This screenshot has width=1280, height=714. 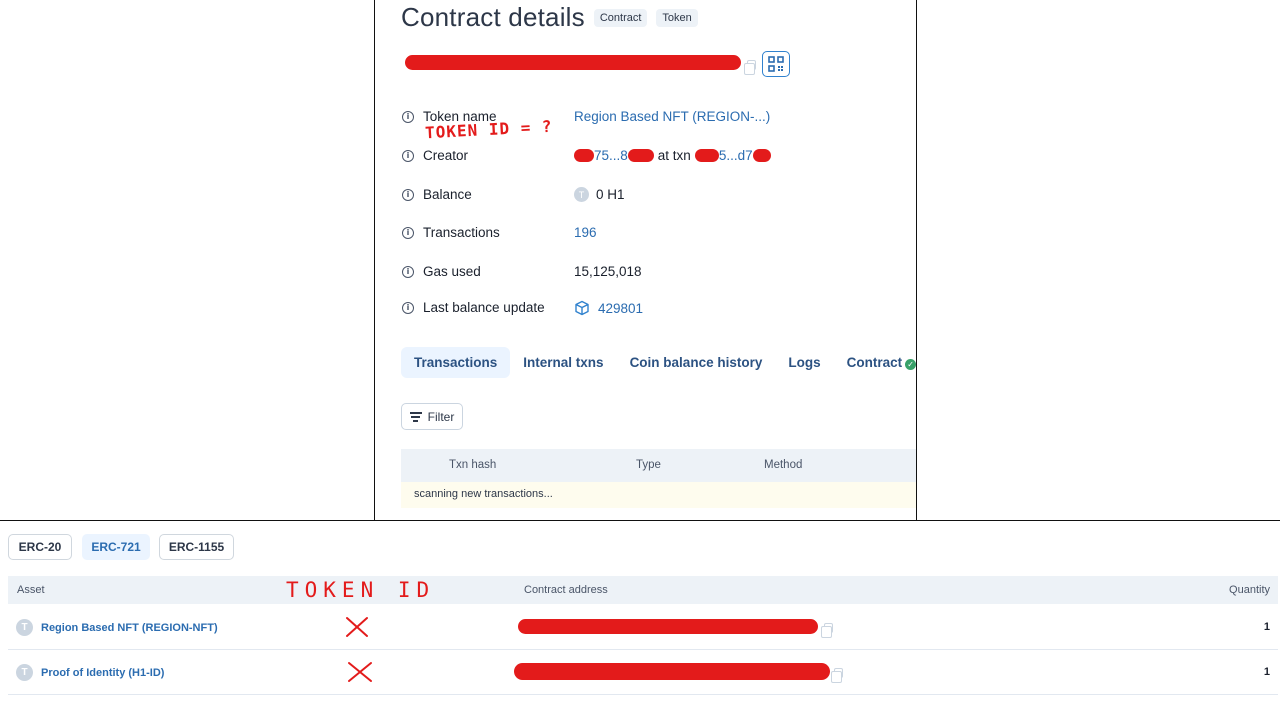 I want to click on gas-used-label: Gas used, so click(x=452, y=271).